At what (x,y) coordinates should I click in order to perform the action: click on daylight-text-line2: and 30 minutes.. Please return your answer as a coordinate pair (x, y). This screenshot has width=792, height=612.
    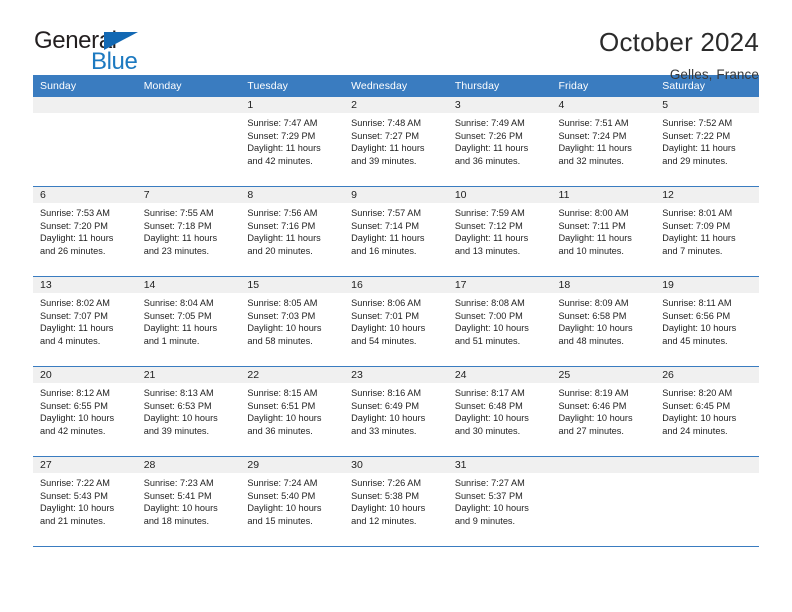
    Looking at the image, I should click on (487, 430).